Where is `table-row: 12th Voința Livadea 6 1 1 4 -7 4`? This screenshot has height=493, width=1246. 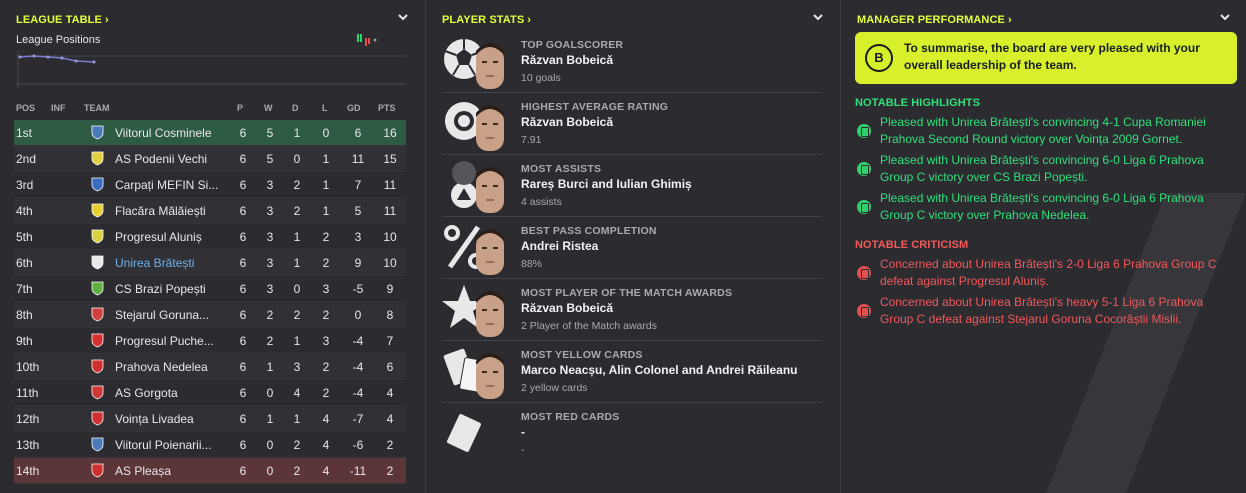
table-row: 12th Voința Livadea 6 1 1 4 -7 4 is located at coordinates (210, 419).